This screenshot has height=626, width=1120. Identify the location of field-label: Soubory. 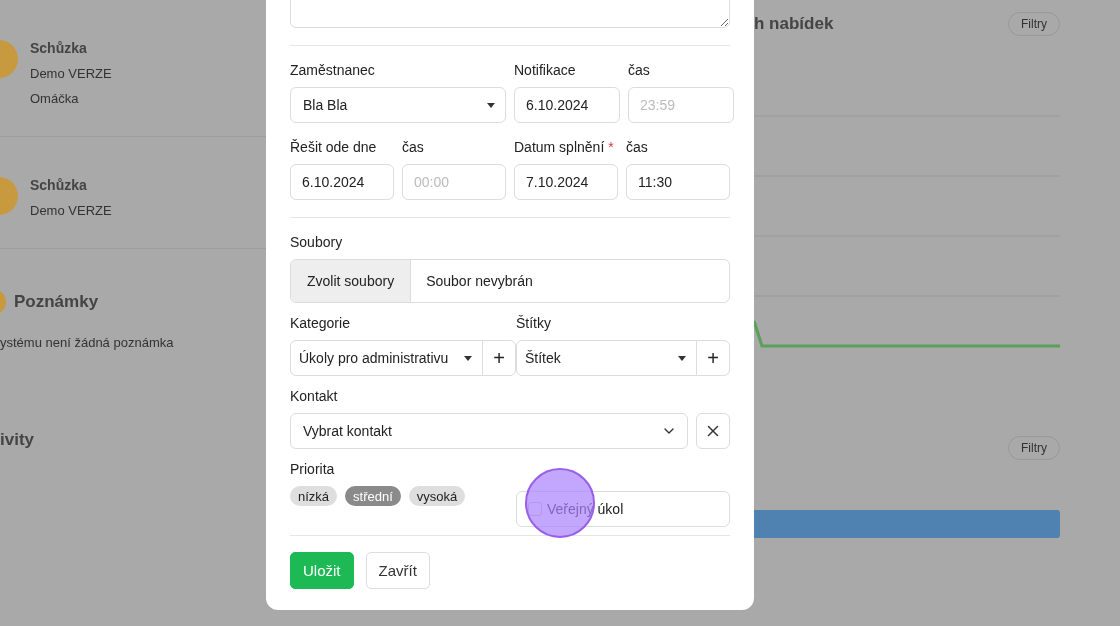
(317, 243).